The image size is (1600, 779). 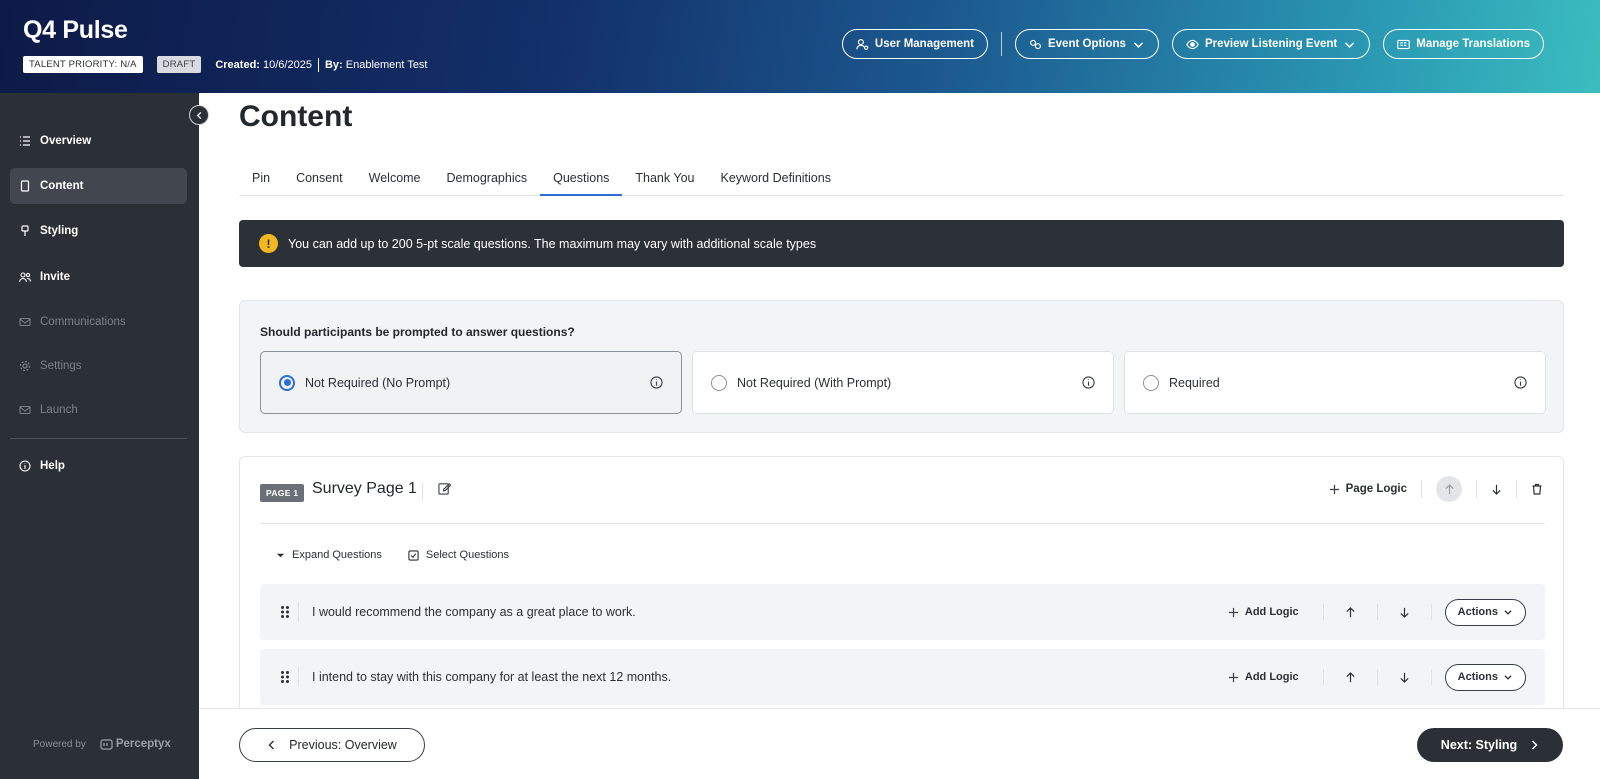 I want to click on perceptyx-logo-icon, so click(x=106, y=744).